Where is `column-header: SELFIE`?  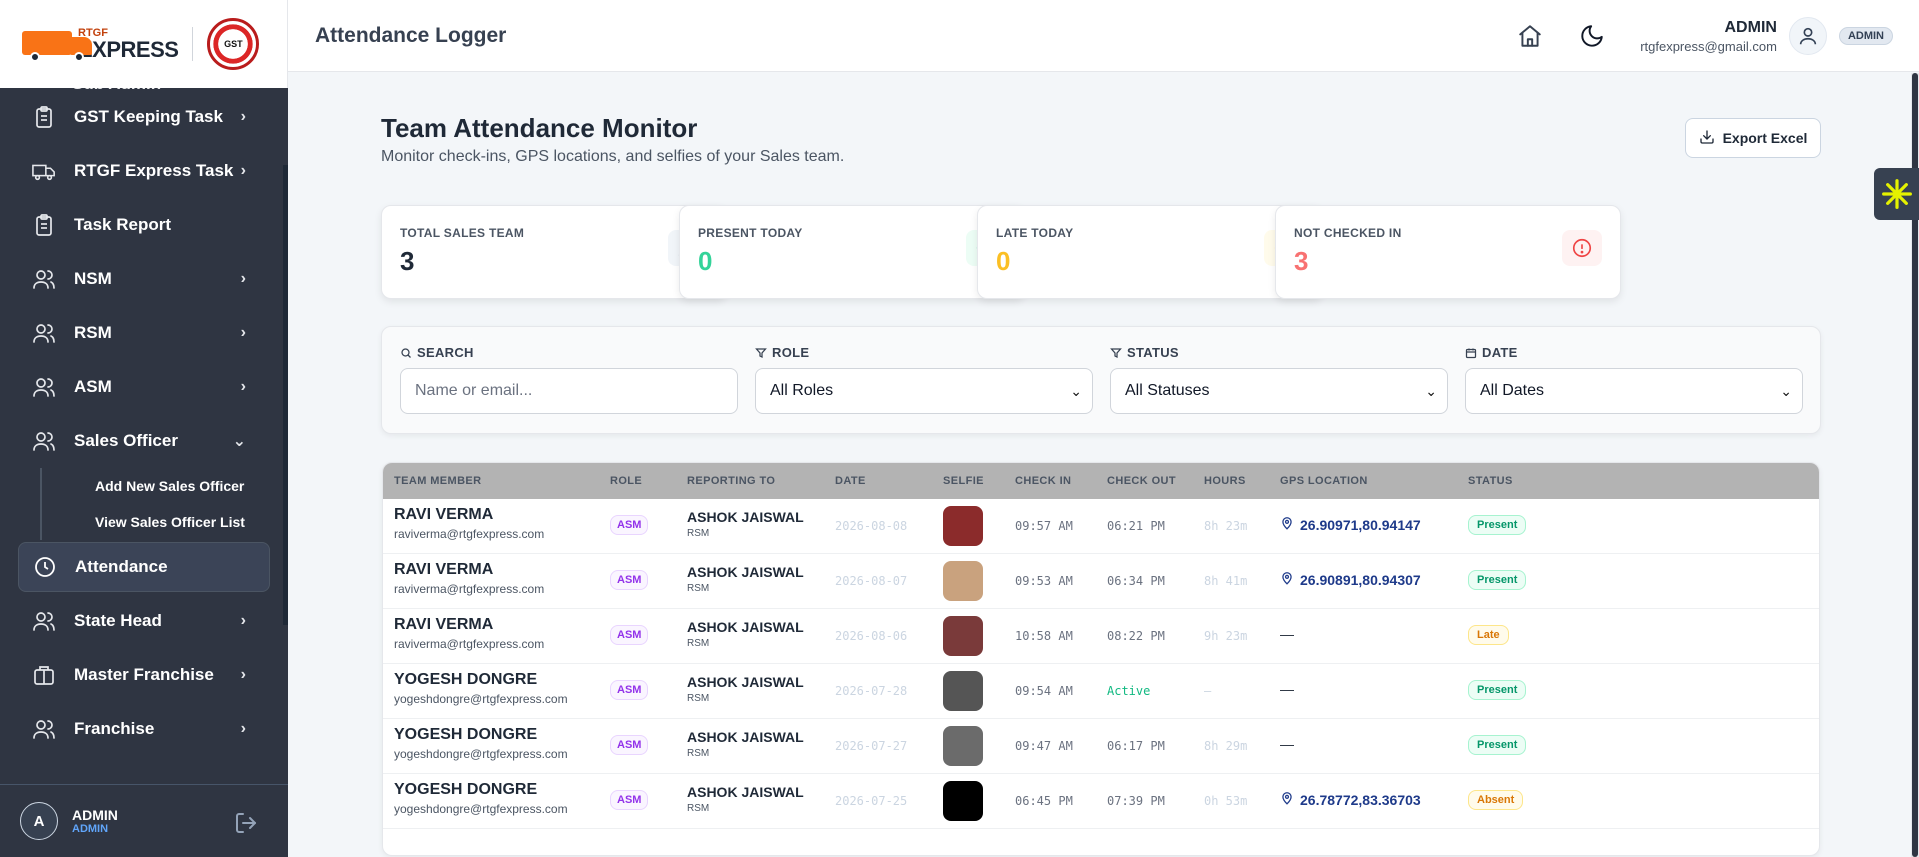
column-header: SELFIE is located at coordinates (963, 481).